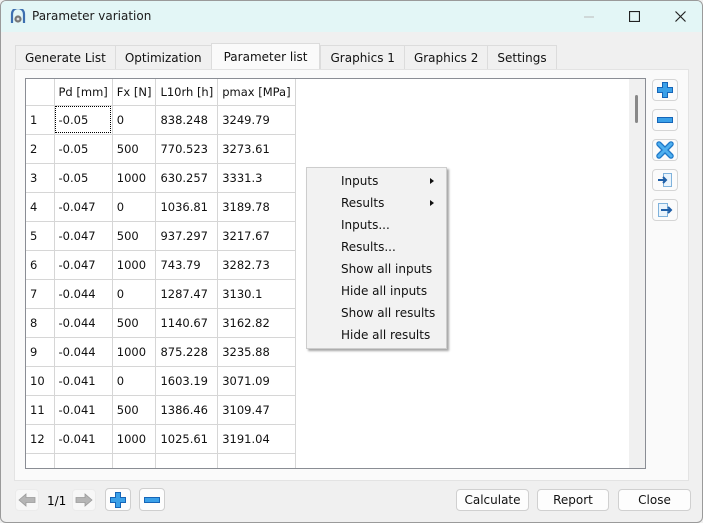 The height and width of the screenshot is (523, 703). Describe the element at coordinates (134, 460) in the screenshot. I see `fx-cell` at that location.